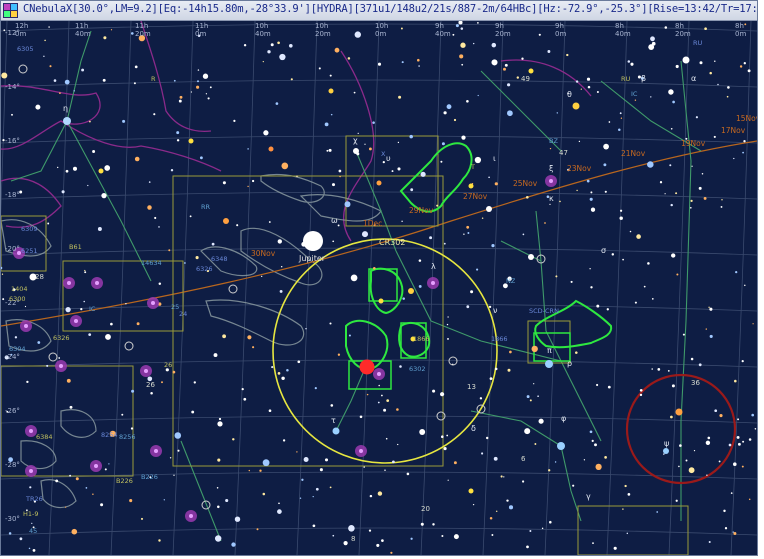 This screenshot has height=559, width=764. I want to click on ra-minutes-label: 20m, so click(503, 34).